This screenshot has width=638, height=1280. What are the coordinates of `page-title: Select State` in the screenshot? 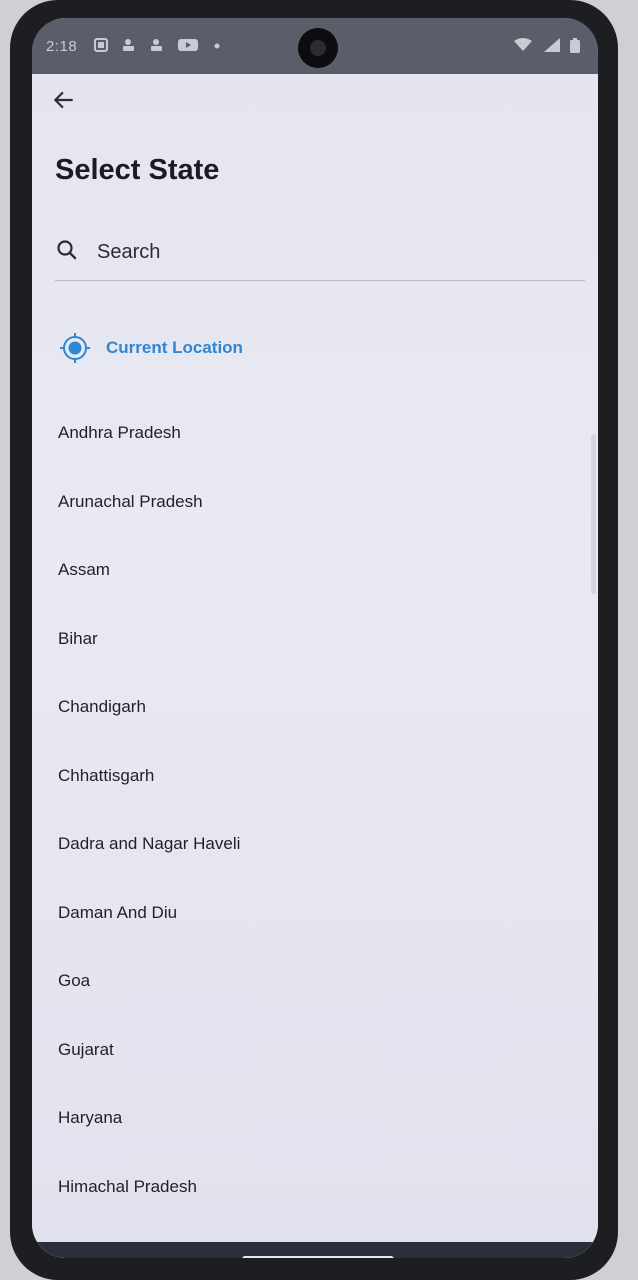 It's located at (137, 170).